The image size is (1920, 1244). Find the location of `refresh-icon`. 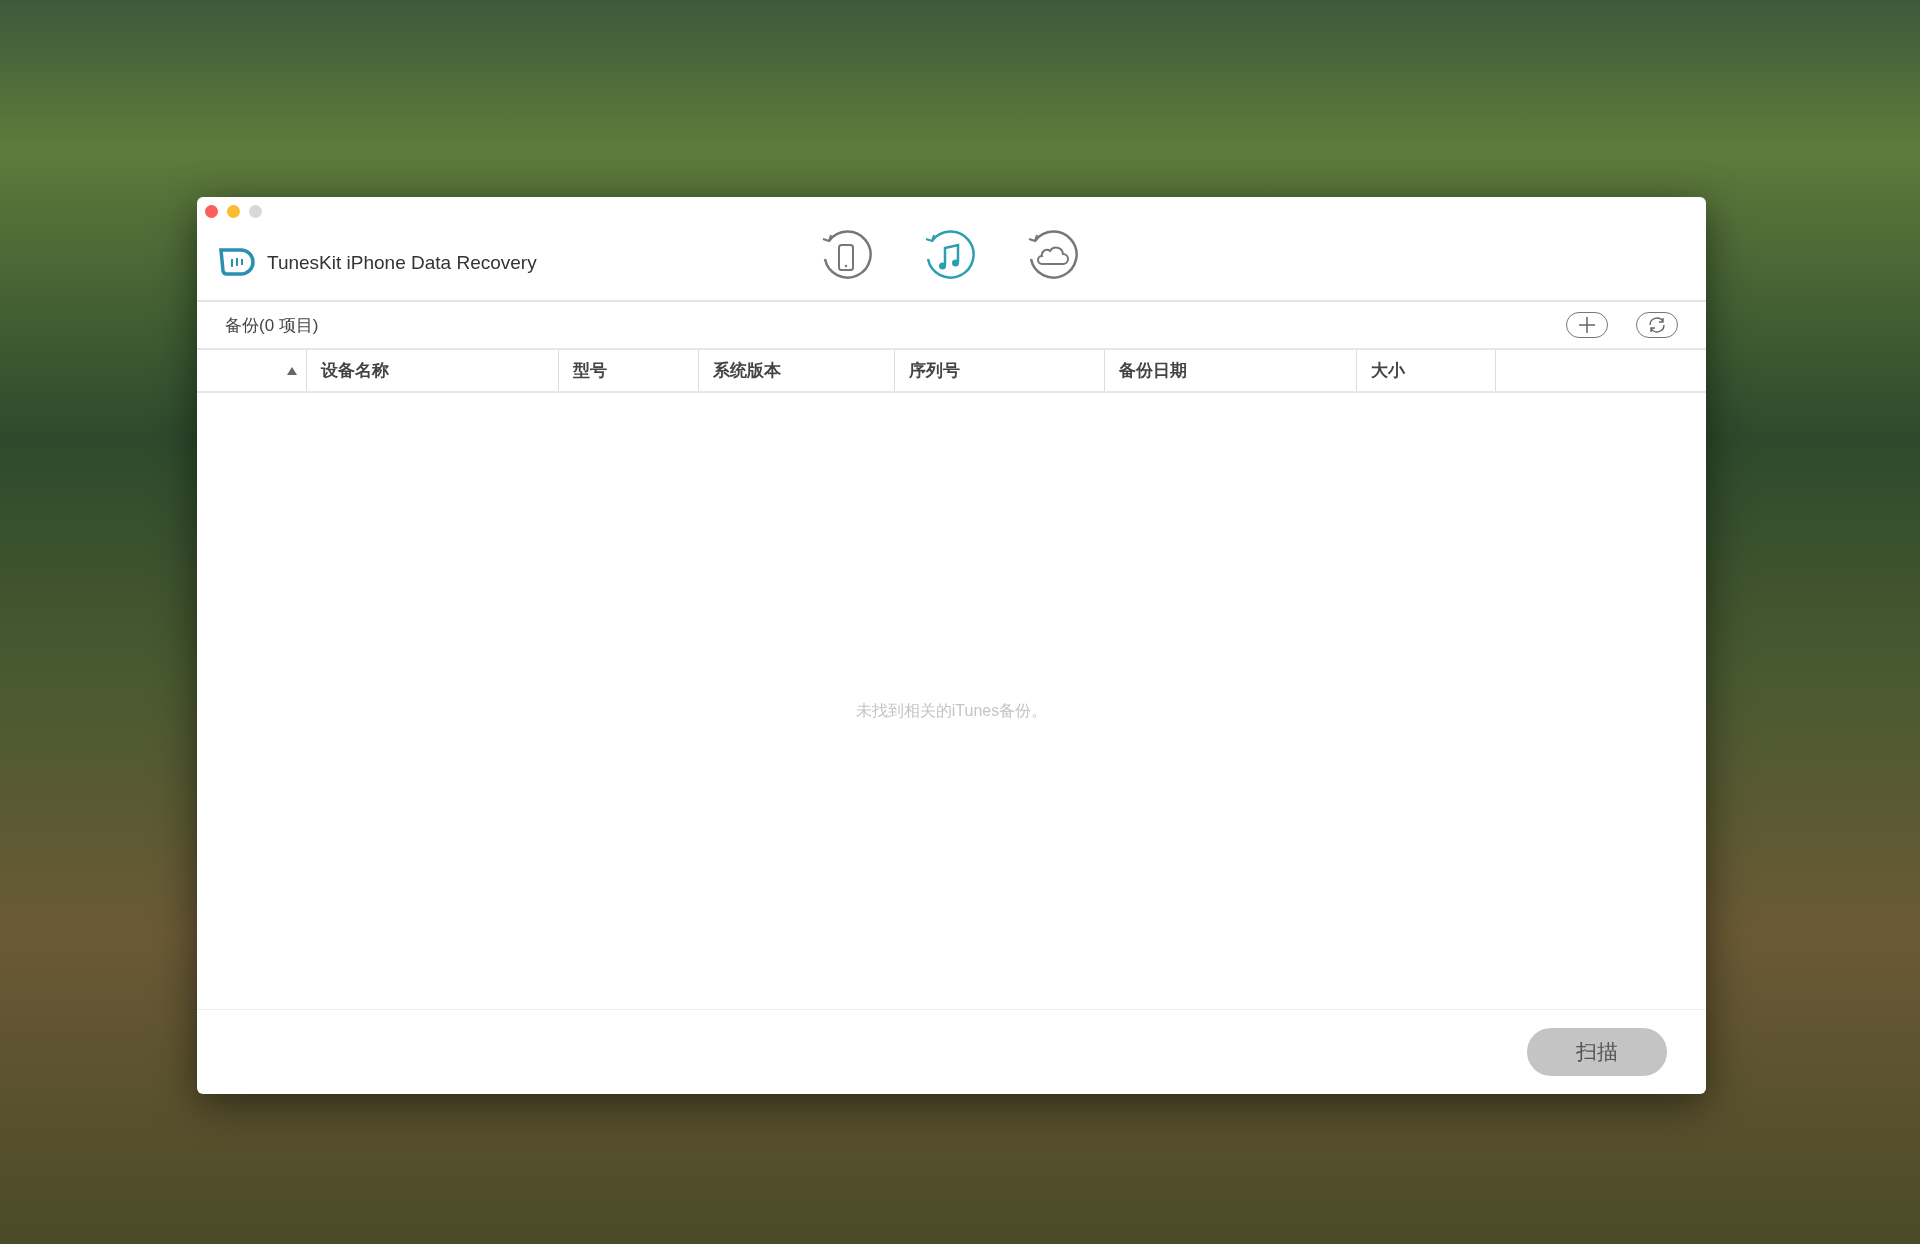

refresh-icon is located at coordinates (1657, 325).